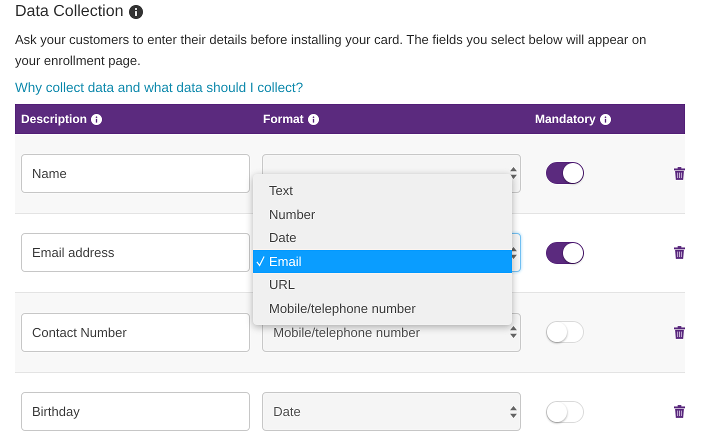 The image size is (703, 435). What do you see at coordinates (331, 50) in the screenshot?
I see `description-text: Ask your customers to enter their details before installing your card. The fields you select below will appear on your enrollment page.` at bounding box center [331, 50].